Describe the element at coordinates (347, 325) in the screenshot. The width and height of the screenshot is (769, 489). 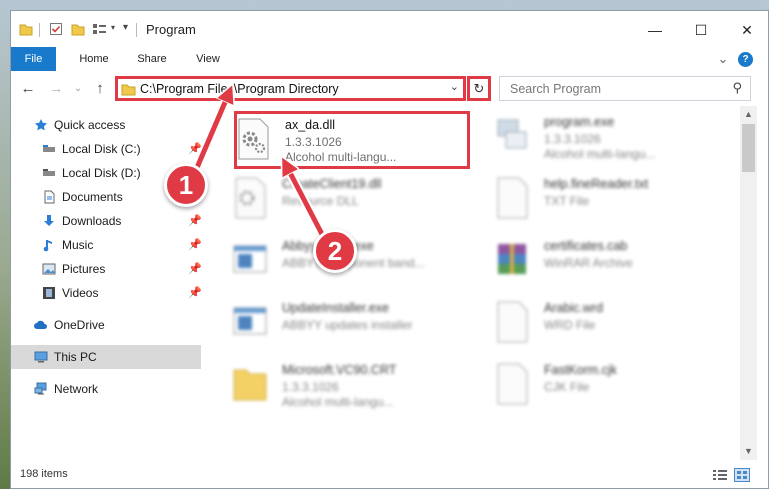
I see `file-description: ABBYY updates installer` at that location.